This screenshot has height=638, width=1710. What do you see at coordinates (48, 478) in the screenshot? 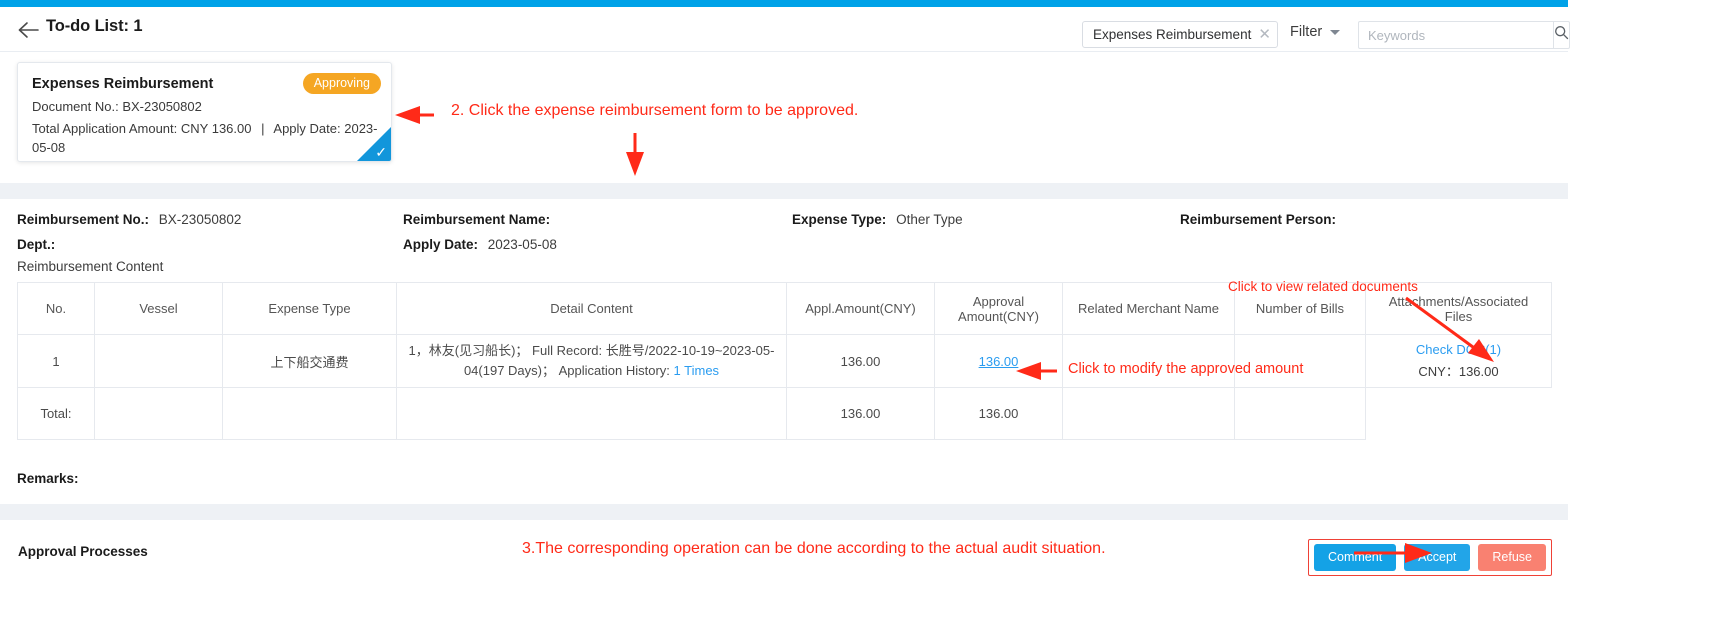
I see `remarks-label: Remarks:` at bounding box center [48, 478].